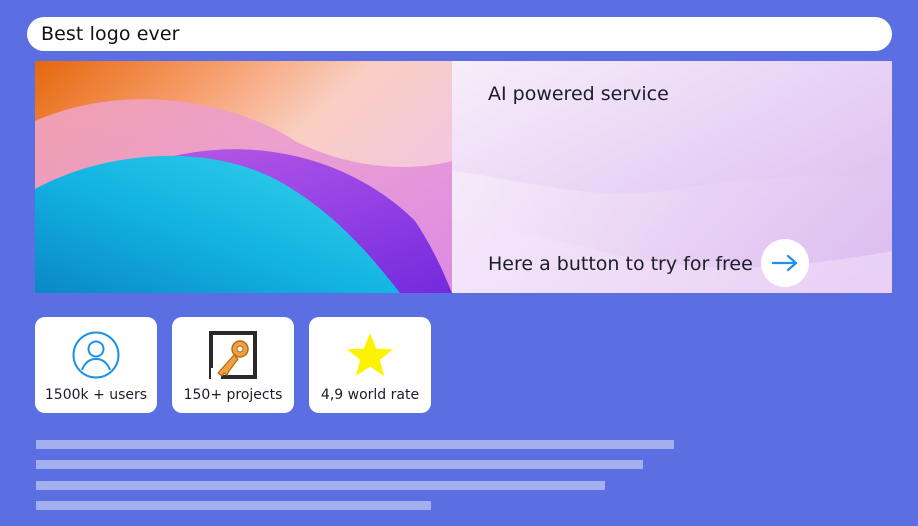 Image resolution: width=918 pixels, height=526 pixels. Describe the element at coordinates (578, 94) in the screenshot. I see `hero-headline: AI powered service` at that location.